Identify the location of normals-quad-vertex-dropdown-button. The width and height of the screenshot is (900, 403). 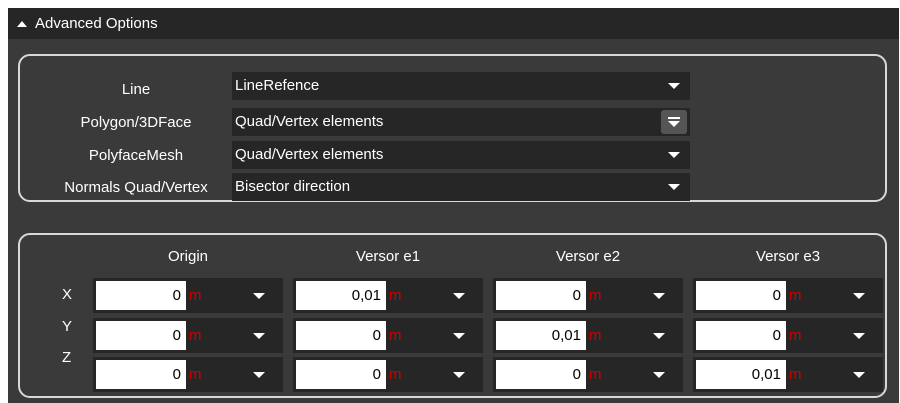
(674, 187).